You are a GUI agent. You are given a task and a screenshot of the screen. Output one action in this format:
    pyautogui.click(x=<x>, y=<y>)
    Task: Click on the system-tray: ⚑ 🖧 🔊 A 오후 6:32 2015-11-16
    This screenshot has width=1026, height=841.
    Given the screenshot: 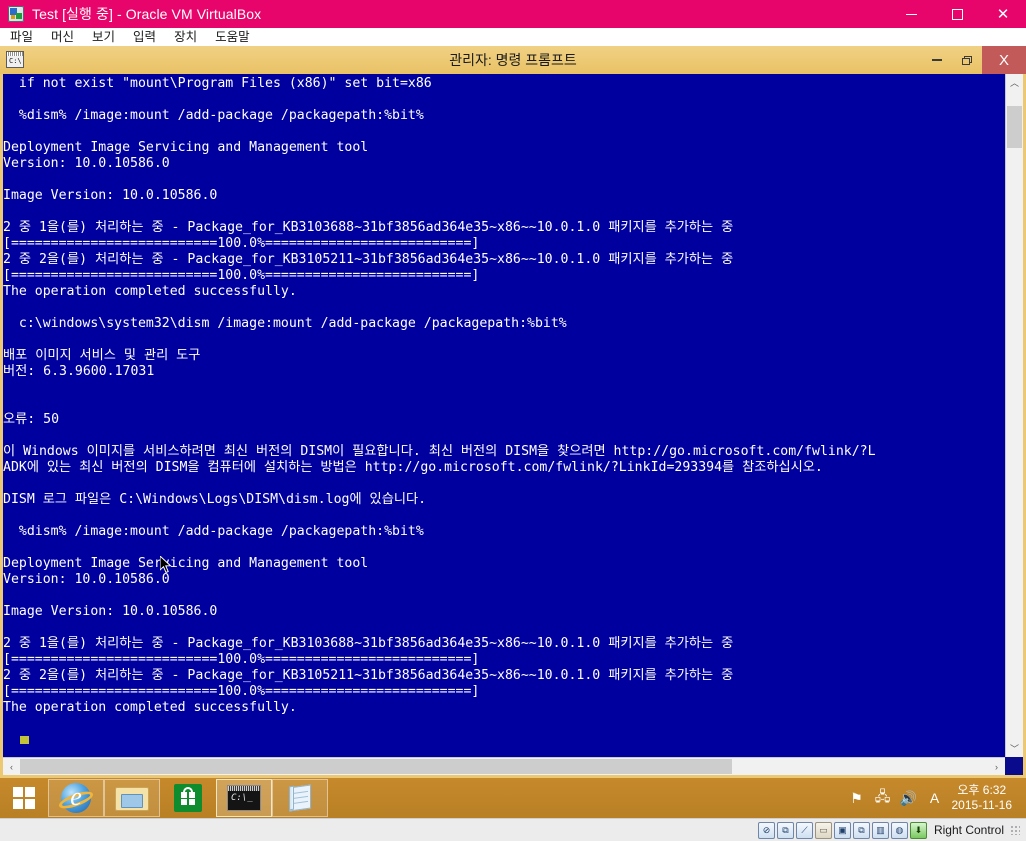 What is the action you would take?
    pyautogui.click(x=935, y=798)
    